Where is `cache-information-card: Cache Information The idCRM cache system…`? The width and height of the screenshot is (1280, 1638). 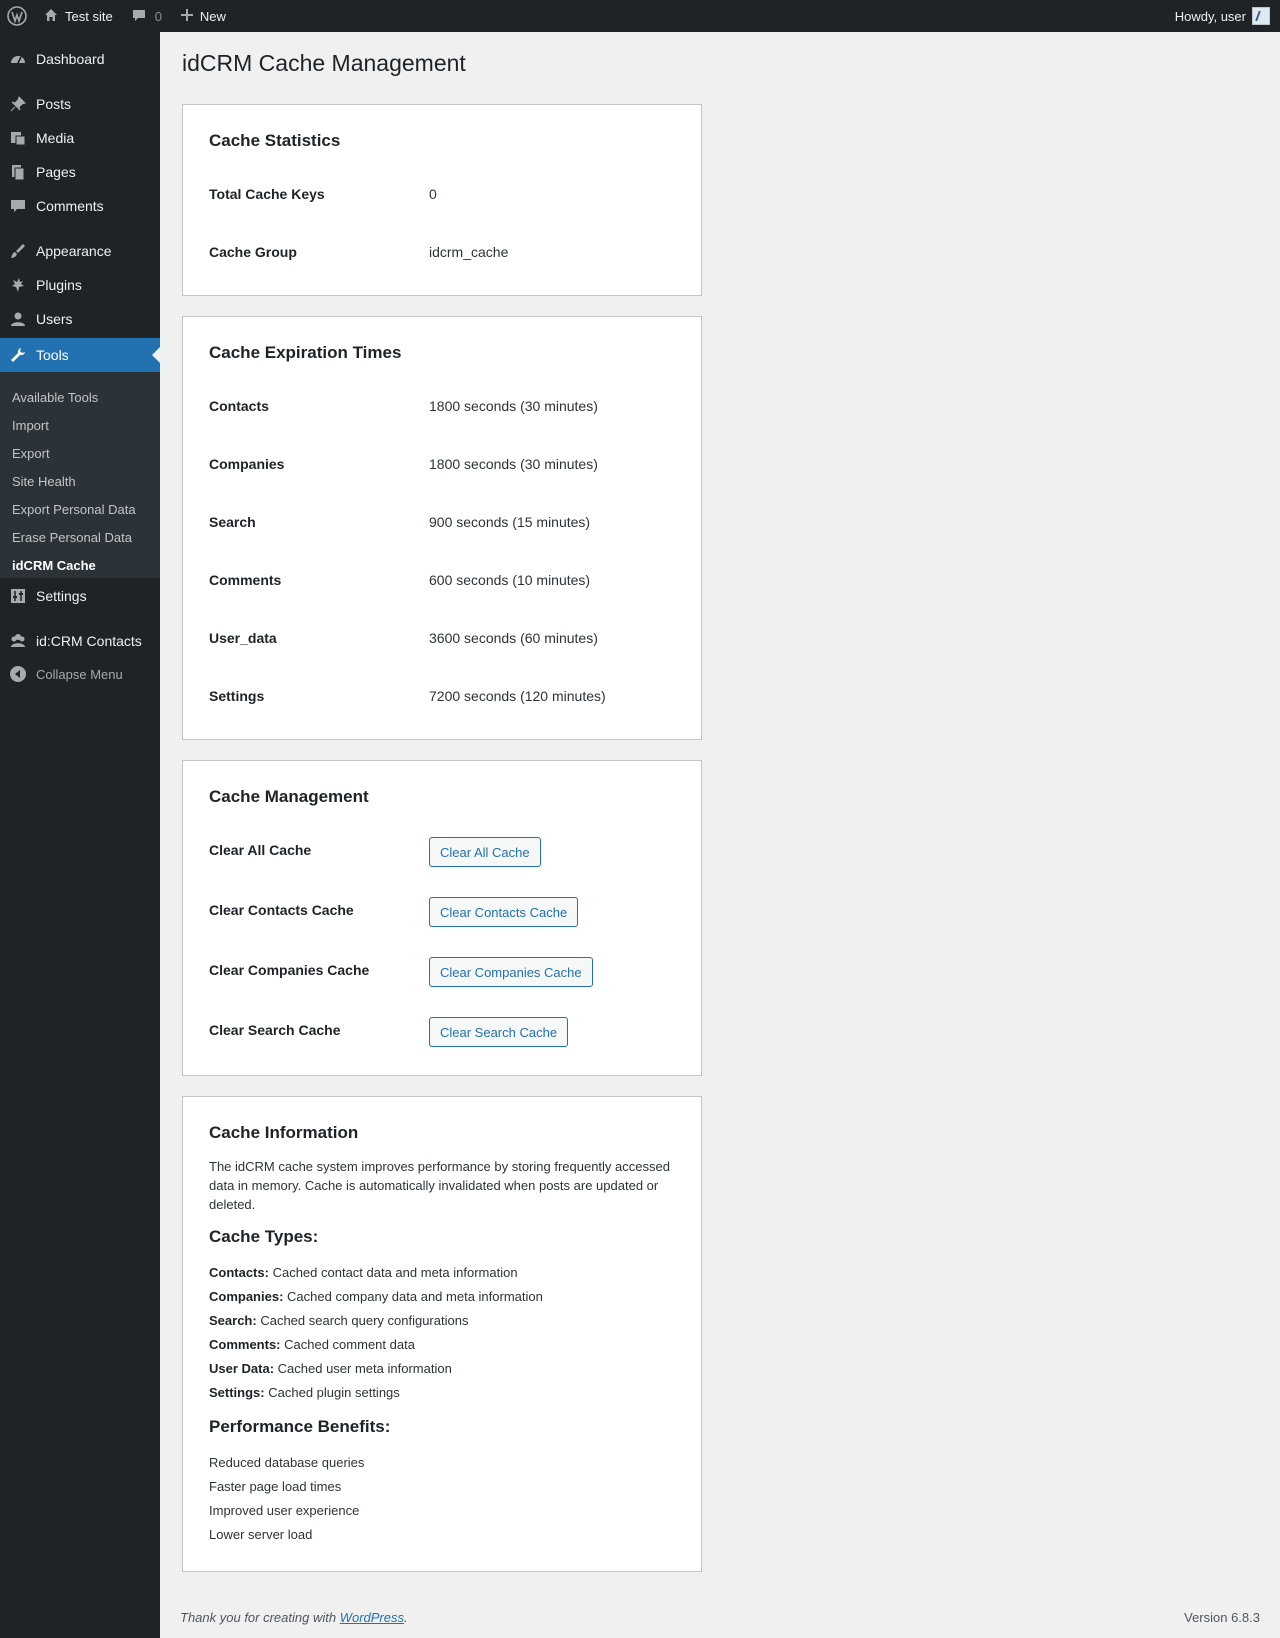 cache-information-card: Cache Information The idCRM cache system… is located at coordinates (442, 1334).